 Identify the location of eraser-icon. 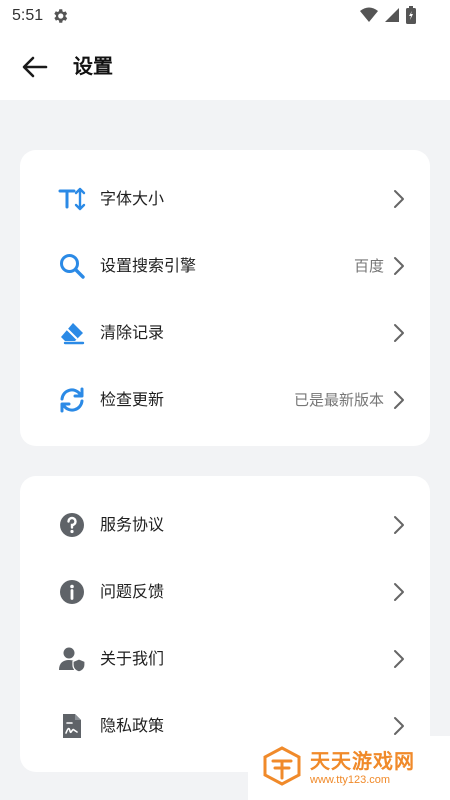
(72, 333).